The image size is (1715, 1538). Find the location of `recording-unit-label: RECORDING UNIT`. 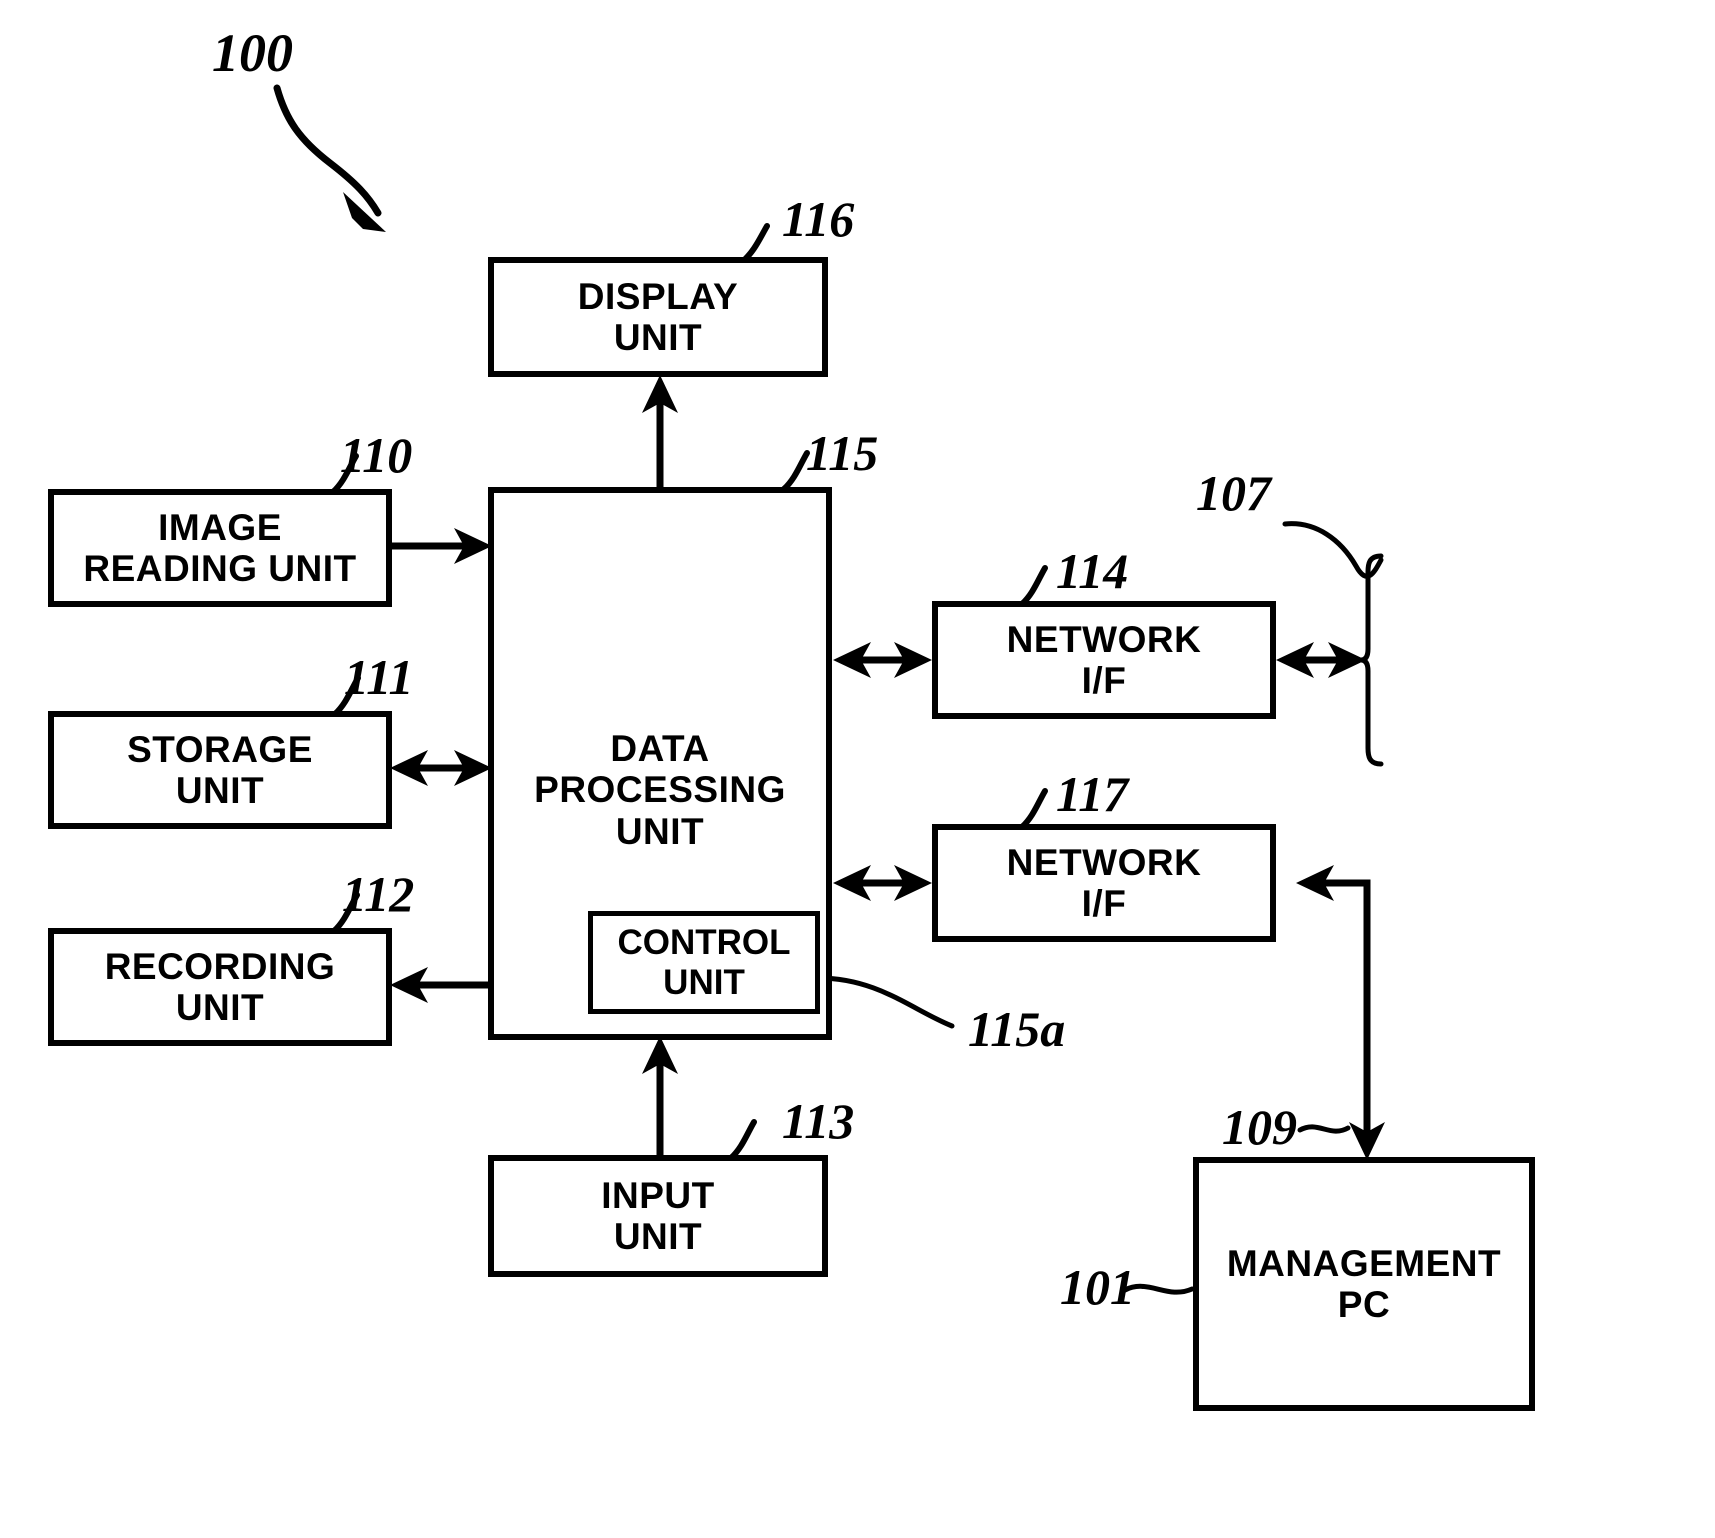

recording-unit-label: RECORDING UNIT is located at coordinates (220, 986).